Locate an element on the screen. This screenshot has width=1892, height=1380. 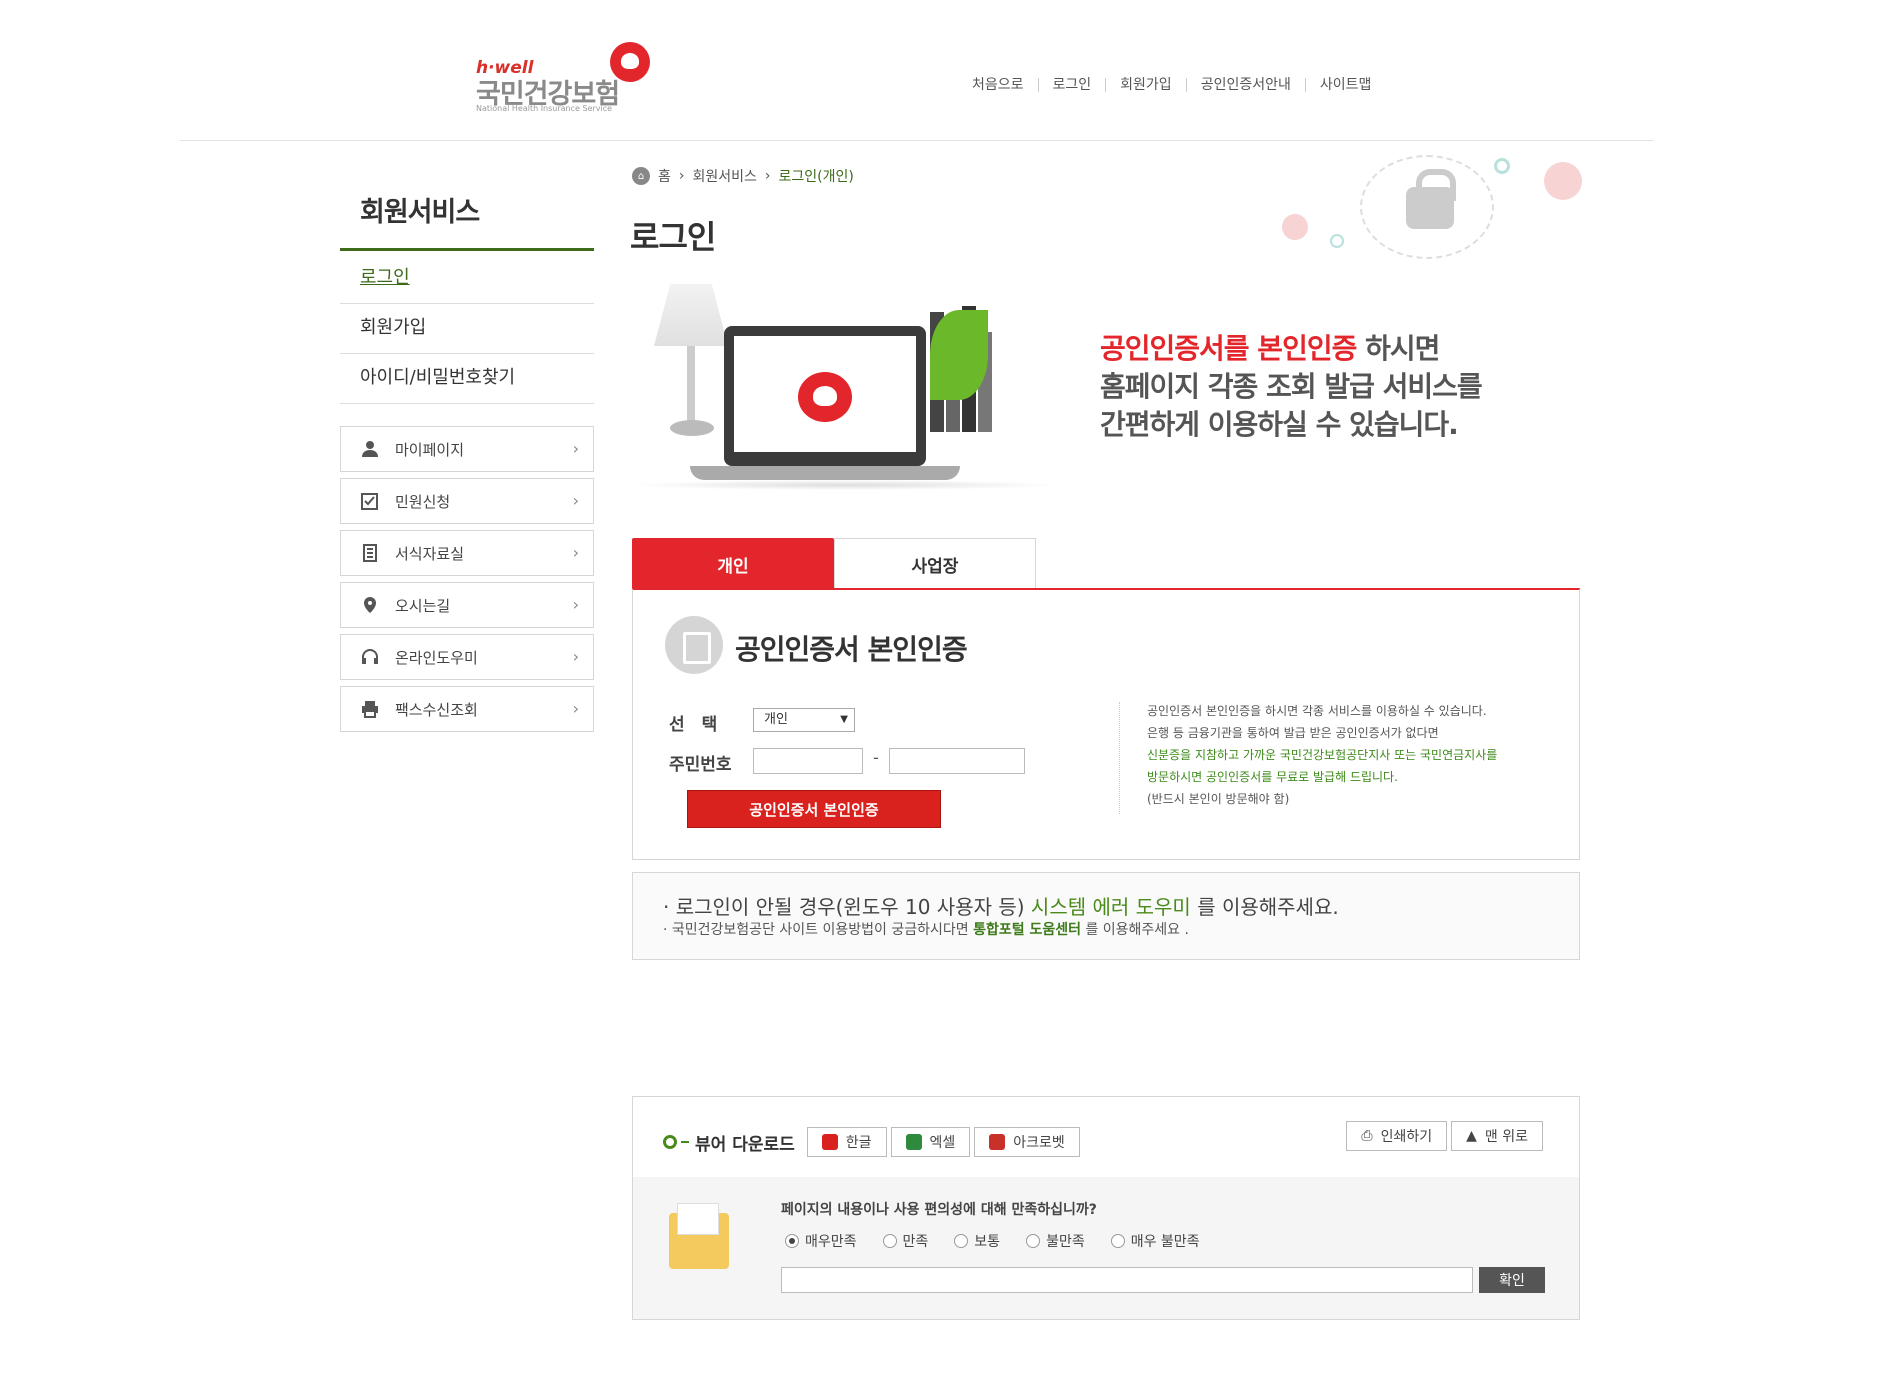
excel-icon is located at coordinates (913, 1142).